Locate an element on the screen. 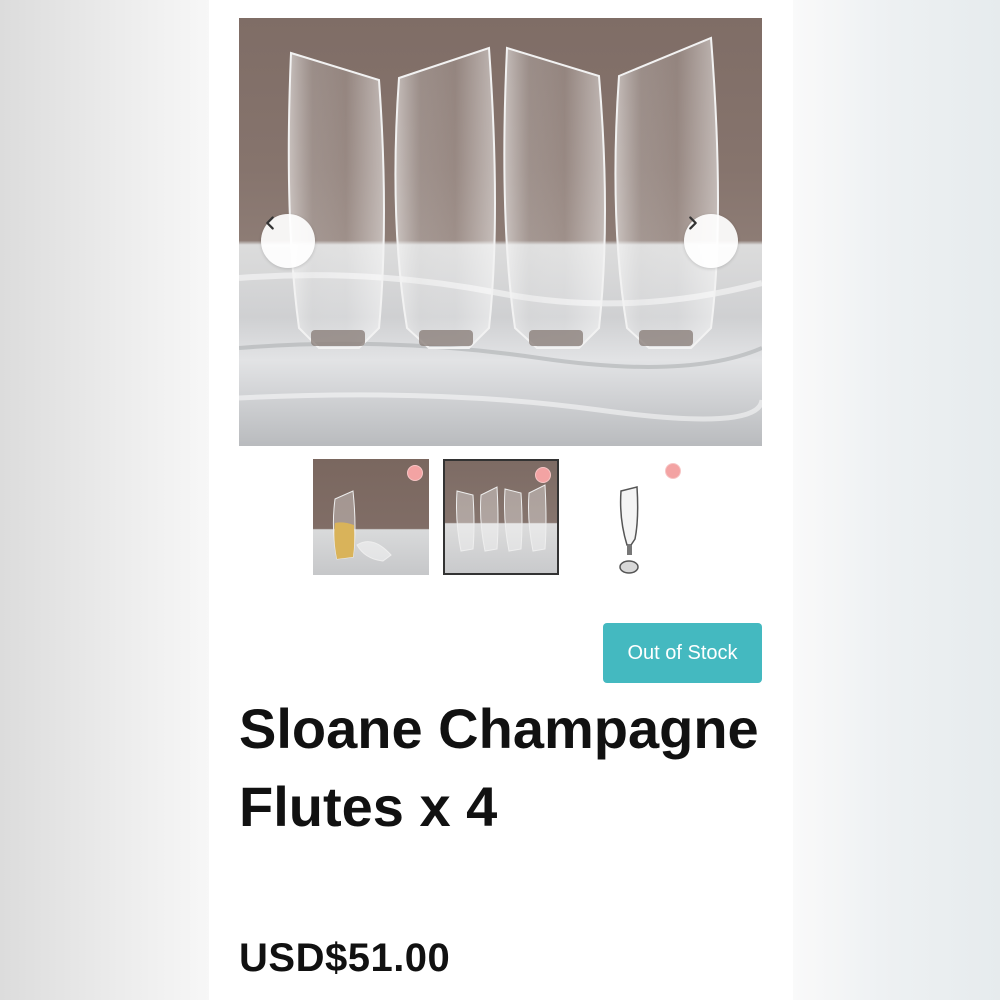  out-of-stock-button: Out of Stock is located at coordinates (682, 653).